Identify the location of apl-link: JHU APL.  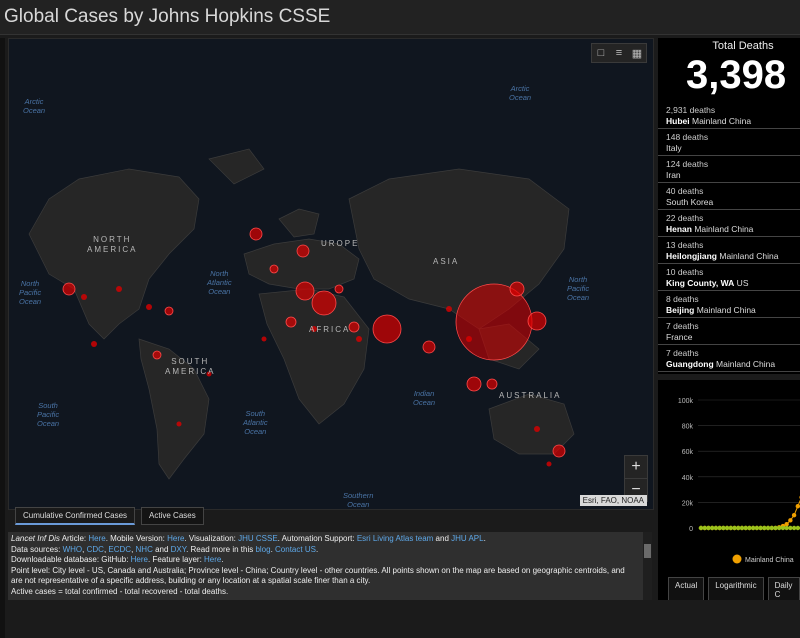
(467, 538).